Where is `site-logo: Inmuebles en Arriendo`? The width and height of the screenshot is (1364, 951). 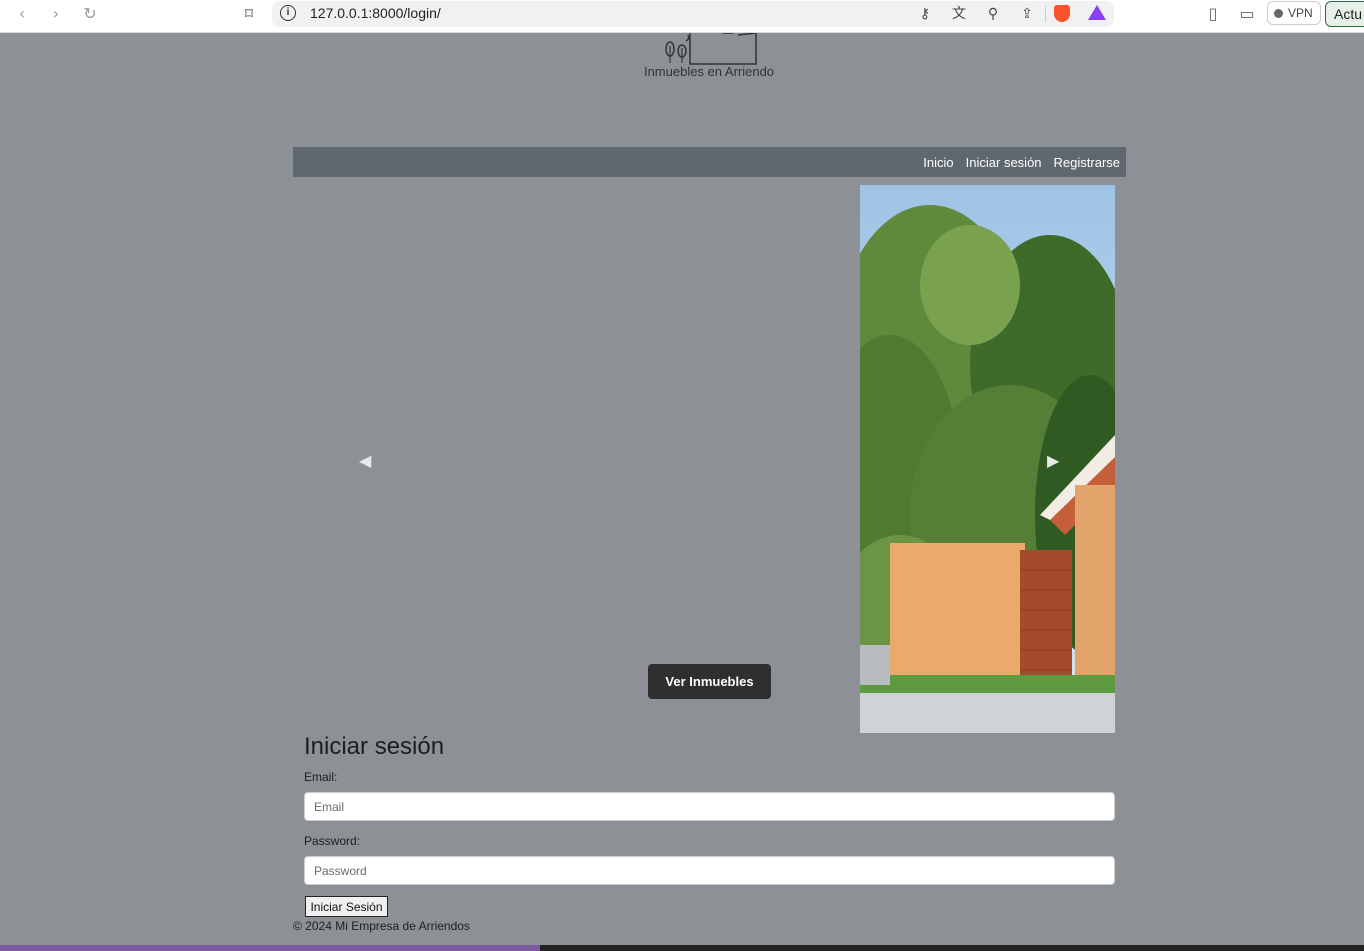
site-logo: Inmuebles en Arriendo is located at coordinates (708, 57).